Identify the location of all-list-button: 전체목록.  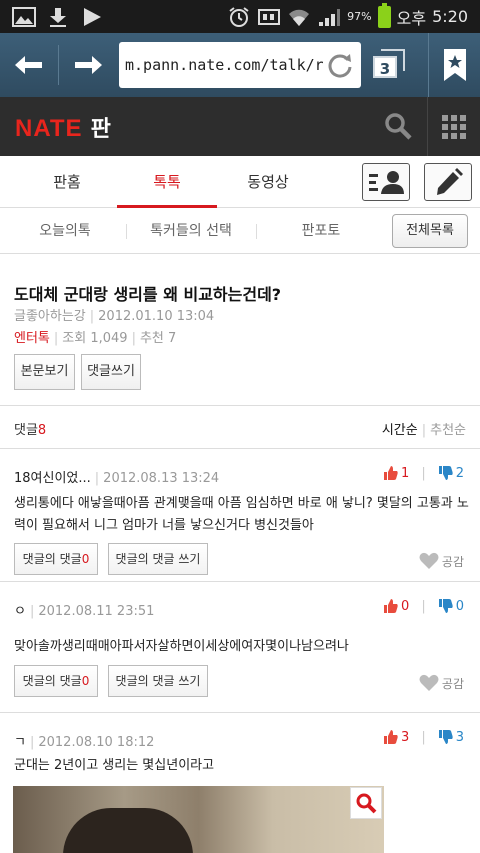
(430, 231).